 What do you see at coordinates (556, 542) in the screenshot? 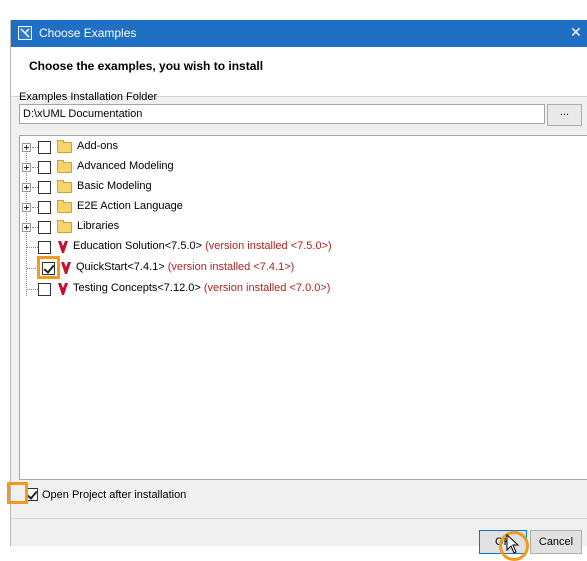
I see `cancel-button: Cancel` at bounding box center [556, 542].